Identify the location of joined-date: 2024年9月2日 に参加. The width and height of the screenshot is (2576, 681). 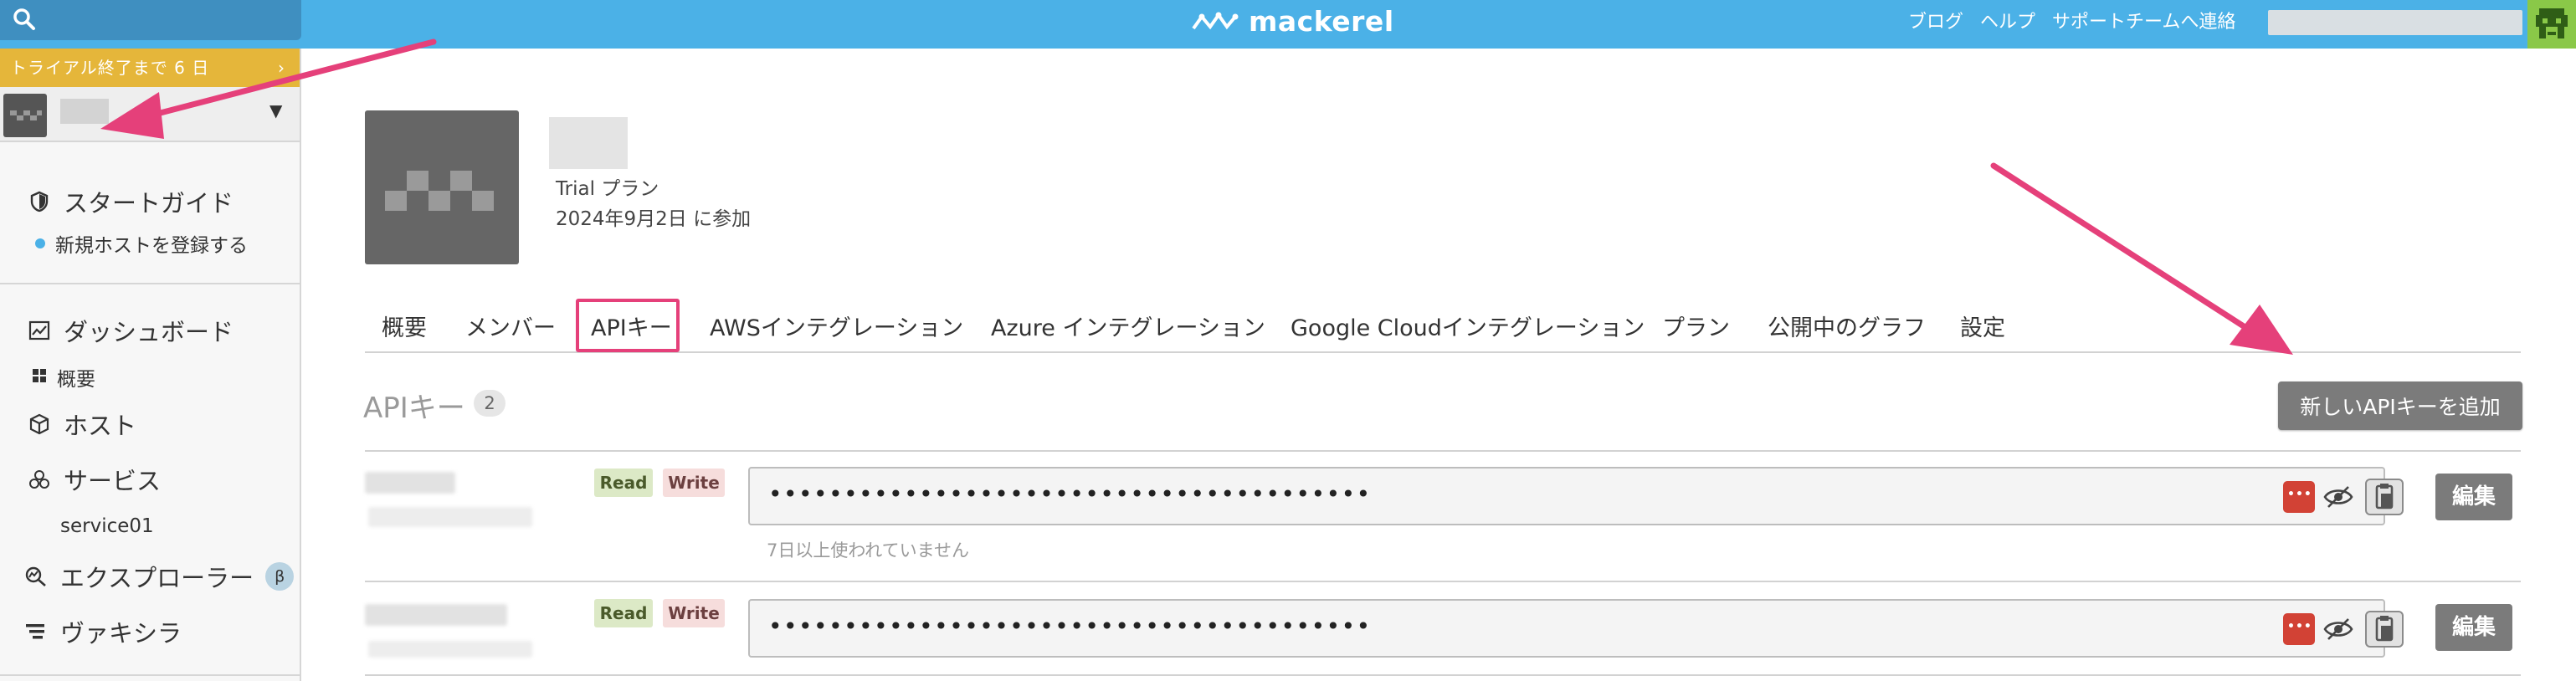
(654, 219).